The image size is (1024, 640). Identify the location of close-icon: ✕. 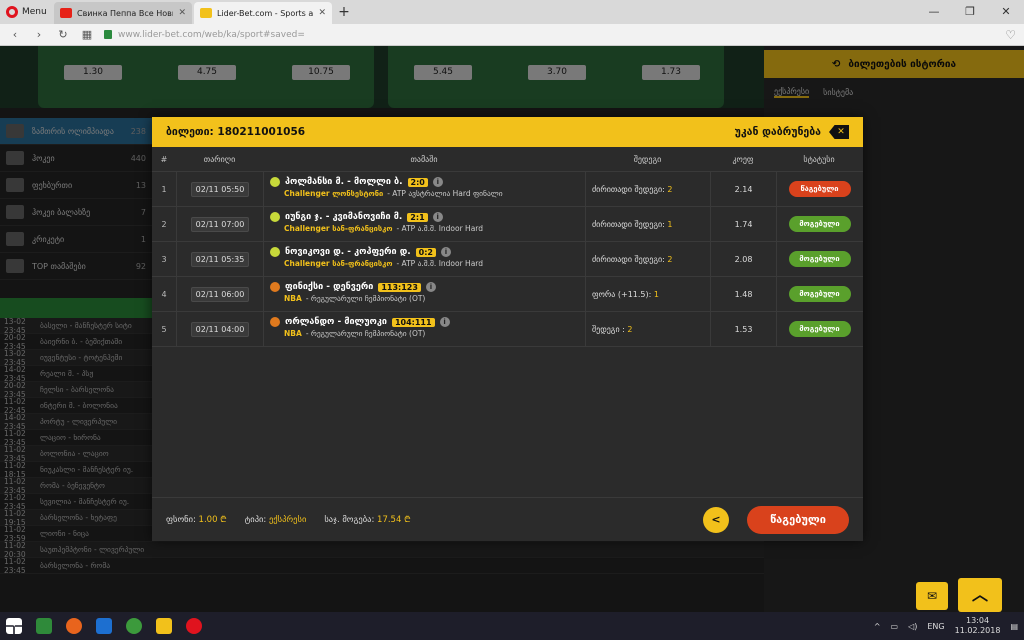
(839, 132).